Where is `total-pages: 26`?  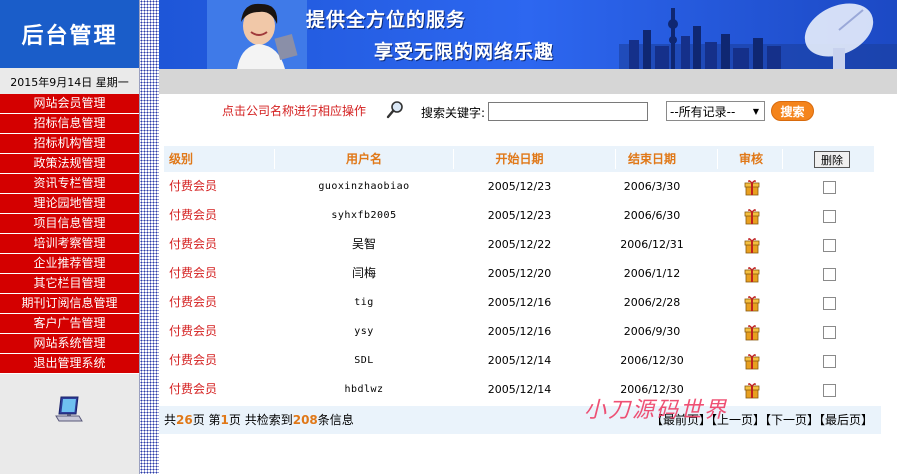 total-pages: 26 is located at coordinates (184, 420).